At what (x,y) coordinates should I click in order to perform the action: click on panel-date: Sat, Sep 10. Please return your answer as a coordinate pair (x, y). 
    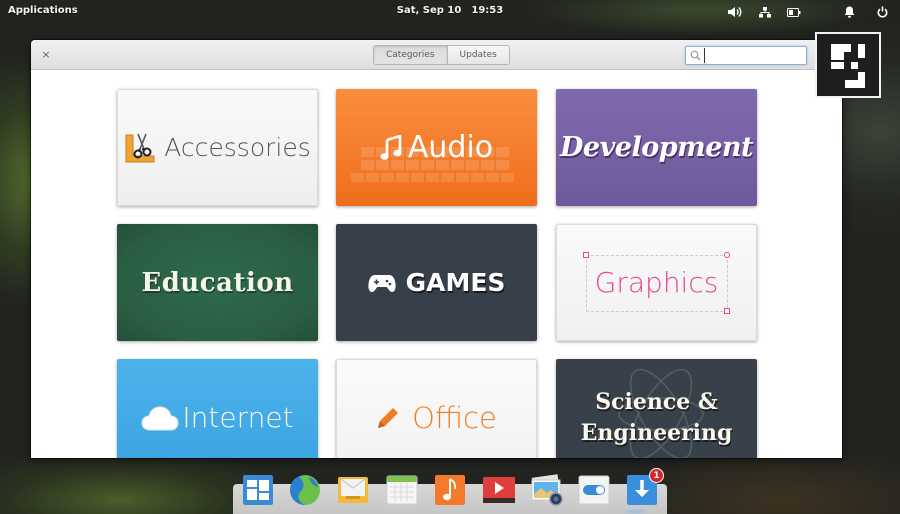
    Looking at the image, I should click on (429, 10).